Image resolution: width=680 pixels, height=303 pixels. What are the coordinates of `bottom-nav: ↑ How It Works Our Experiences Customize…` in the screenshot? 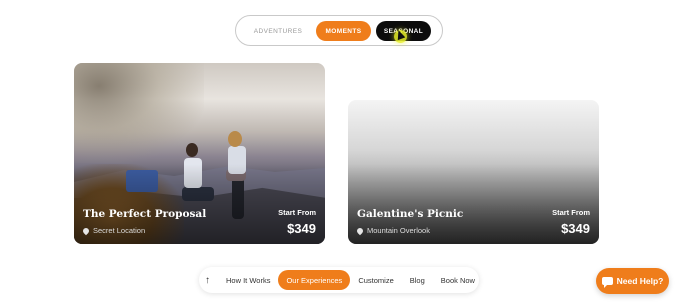 It's located at (339, 280).